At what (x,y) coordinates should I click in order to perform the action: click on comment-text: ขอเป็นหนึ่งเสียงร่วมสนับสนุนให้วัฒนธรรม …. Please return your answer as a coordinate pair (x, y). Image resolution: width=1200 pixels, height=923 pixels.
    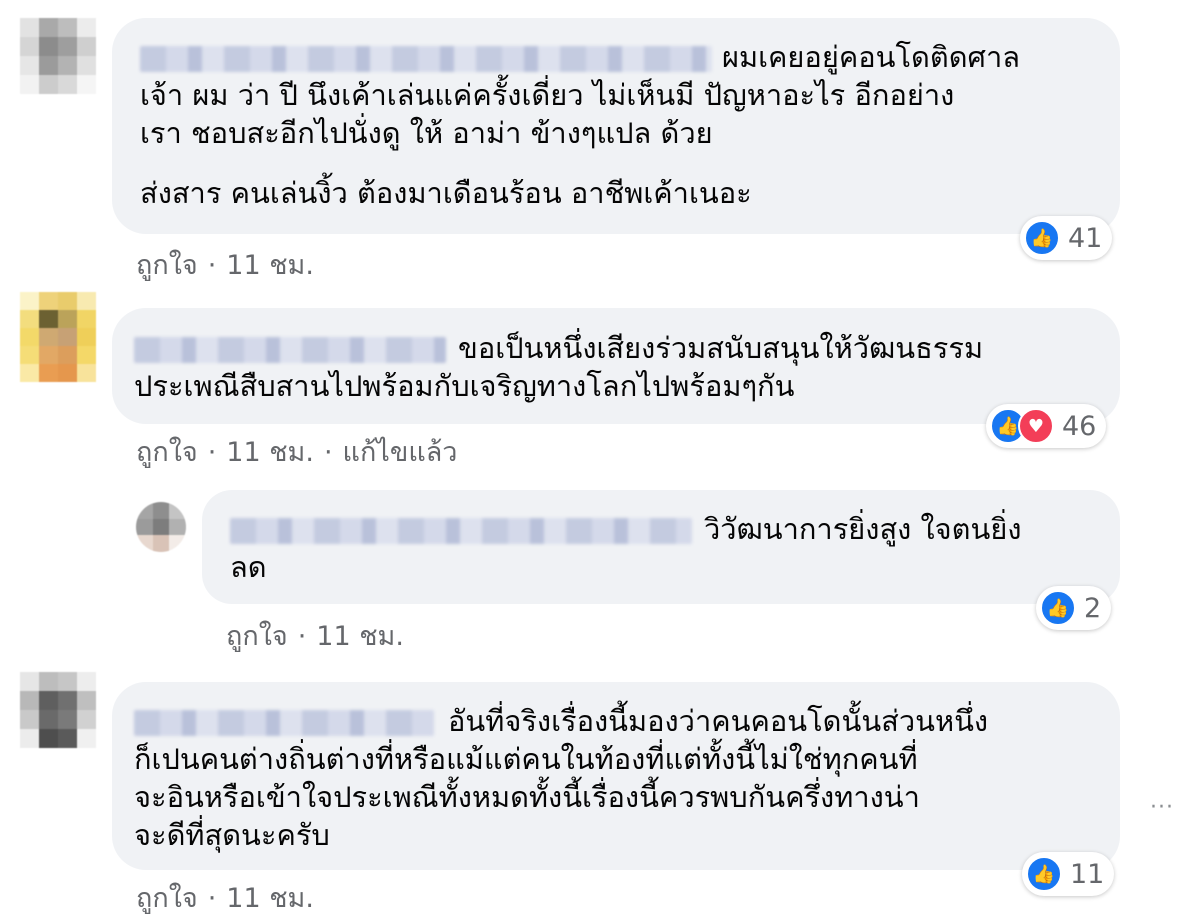
    Looking at the image, I should click on (559, 367).